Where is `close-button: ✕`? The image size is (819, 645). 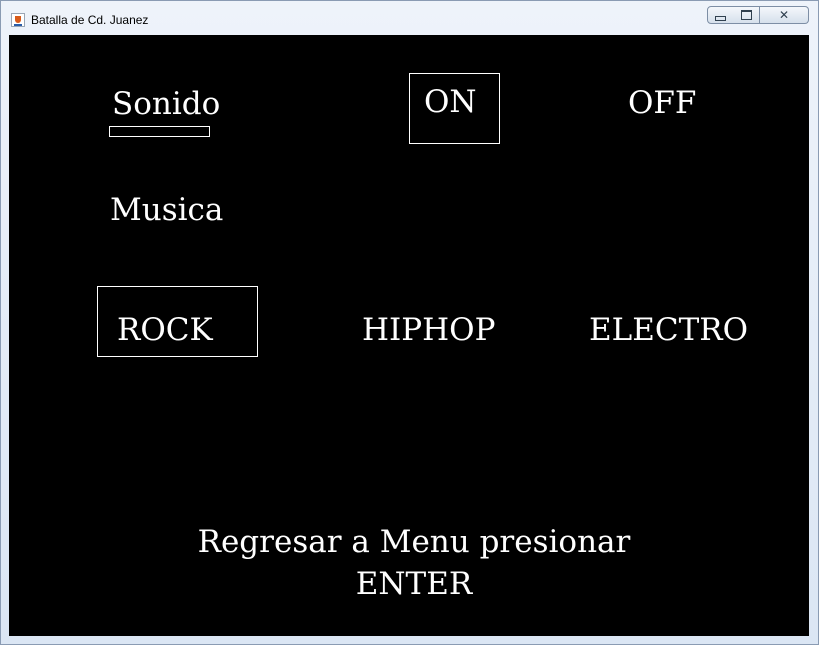
close-button: ✕ is located at coordinates (784, 15).